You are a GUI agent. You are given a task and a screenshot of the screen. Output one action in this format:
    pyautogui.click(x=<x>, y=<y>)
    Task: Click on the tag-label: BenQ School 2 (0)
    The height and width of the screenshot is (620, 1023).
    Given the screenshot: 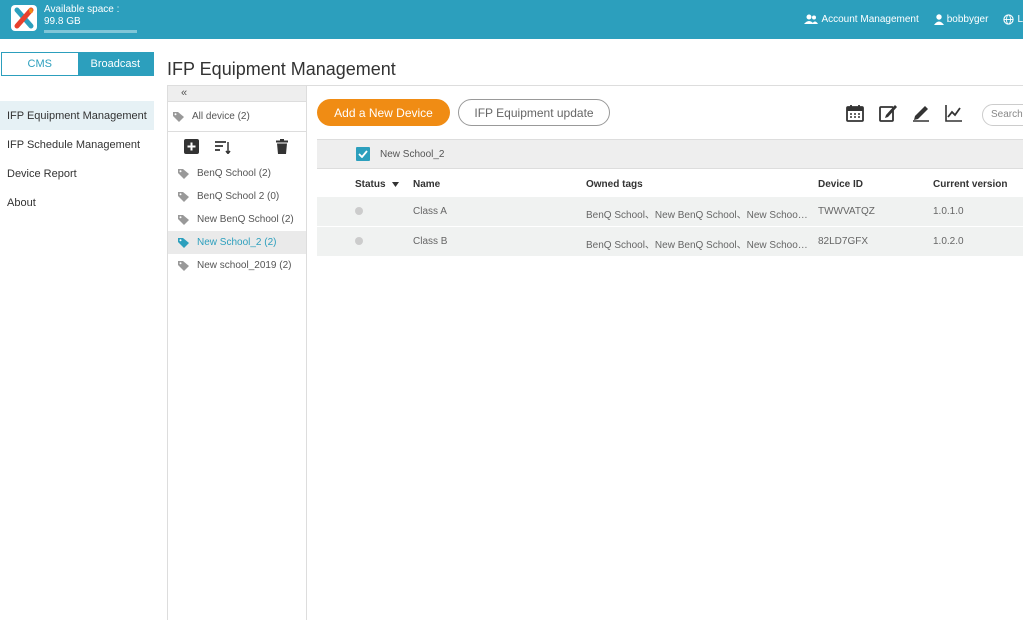 What is the action you would take?
    pyautogui.click(x=238, y=196)
    